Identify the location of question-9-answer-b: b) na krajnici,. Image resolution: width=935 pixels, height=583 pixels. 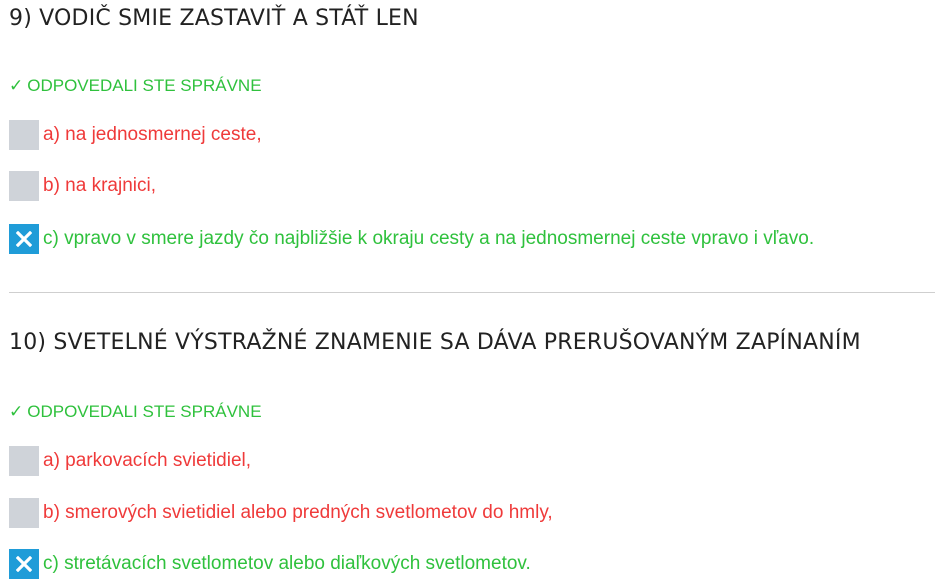
(82, 186).